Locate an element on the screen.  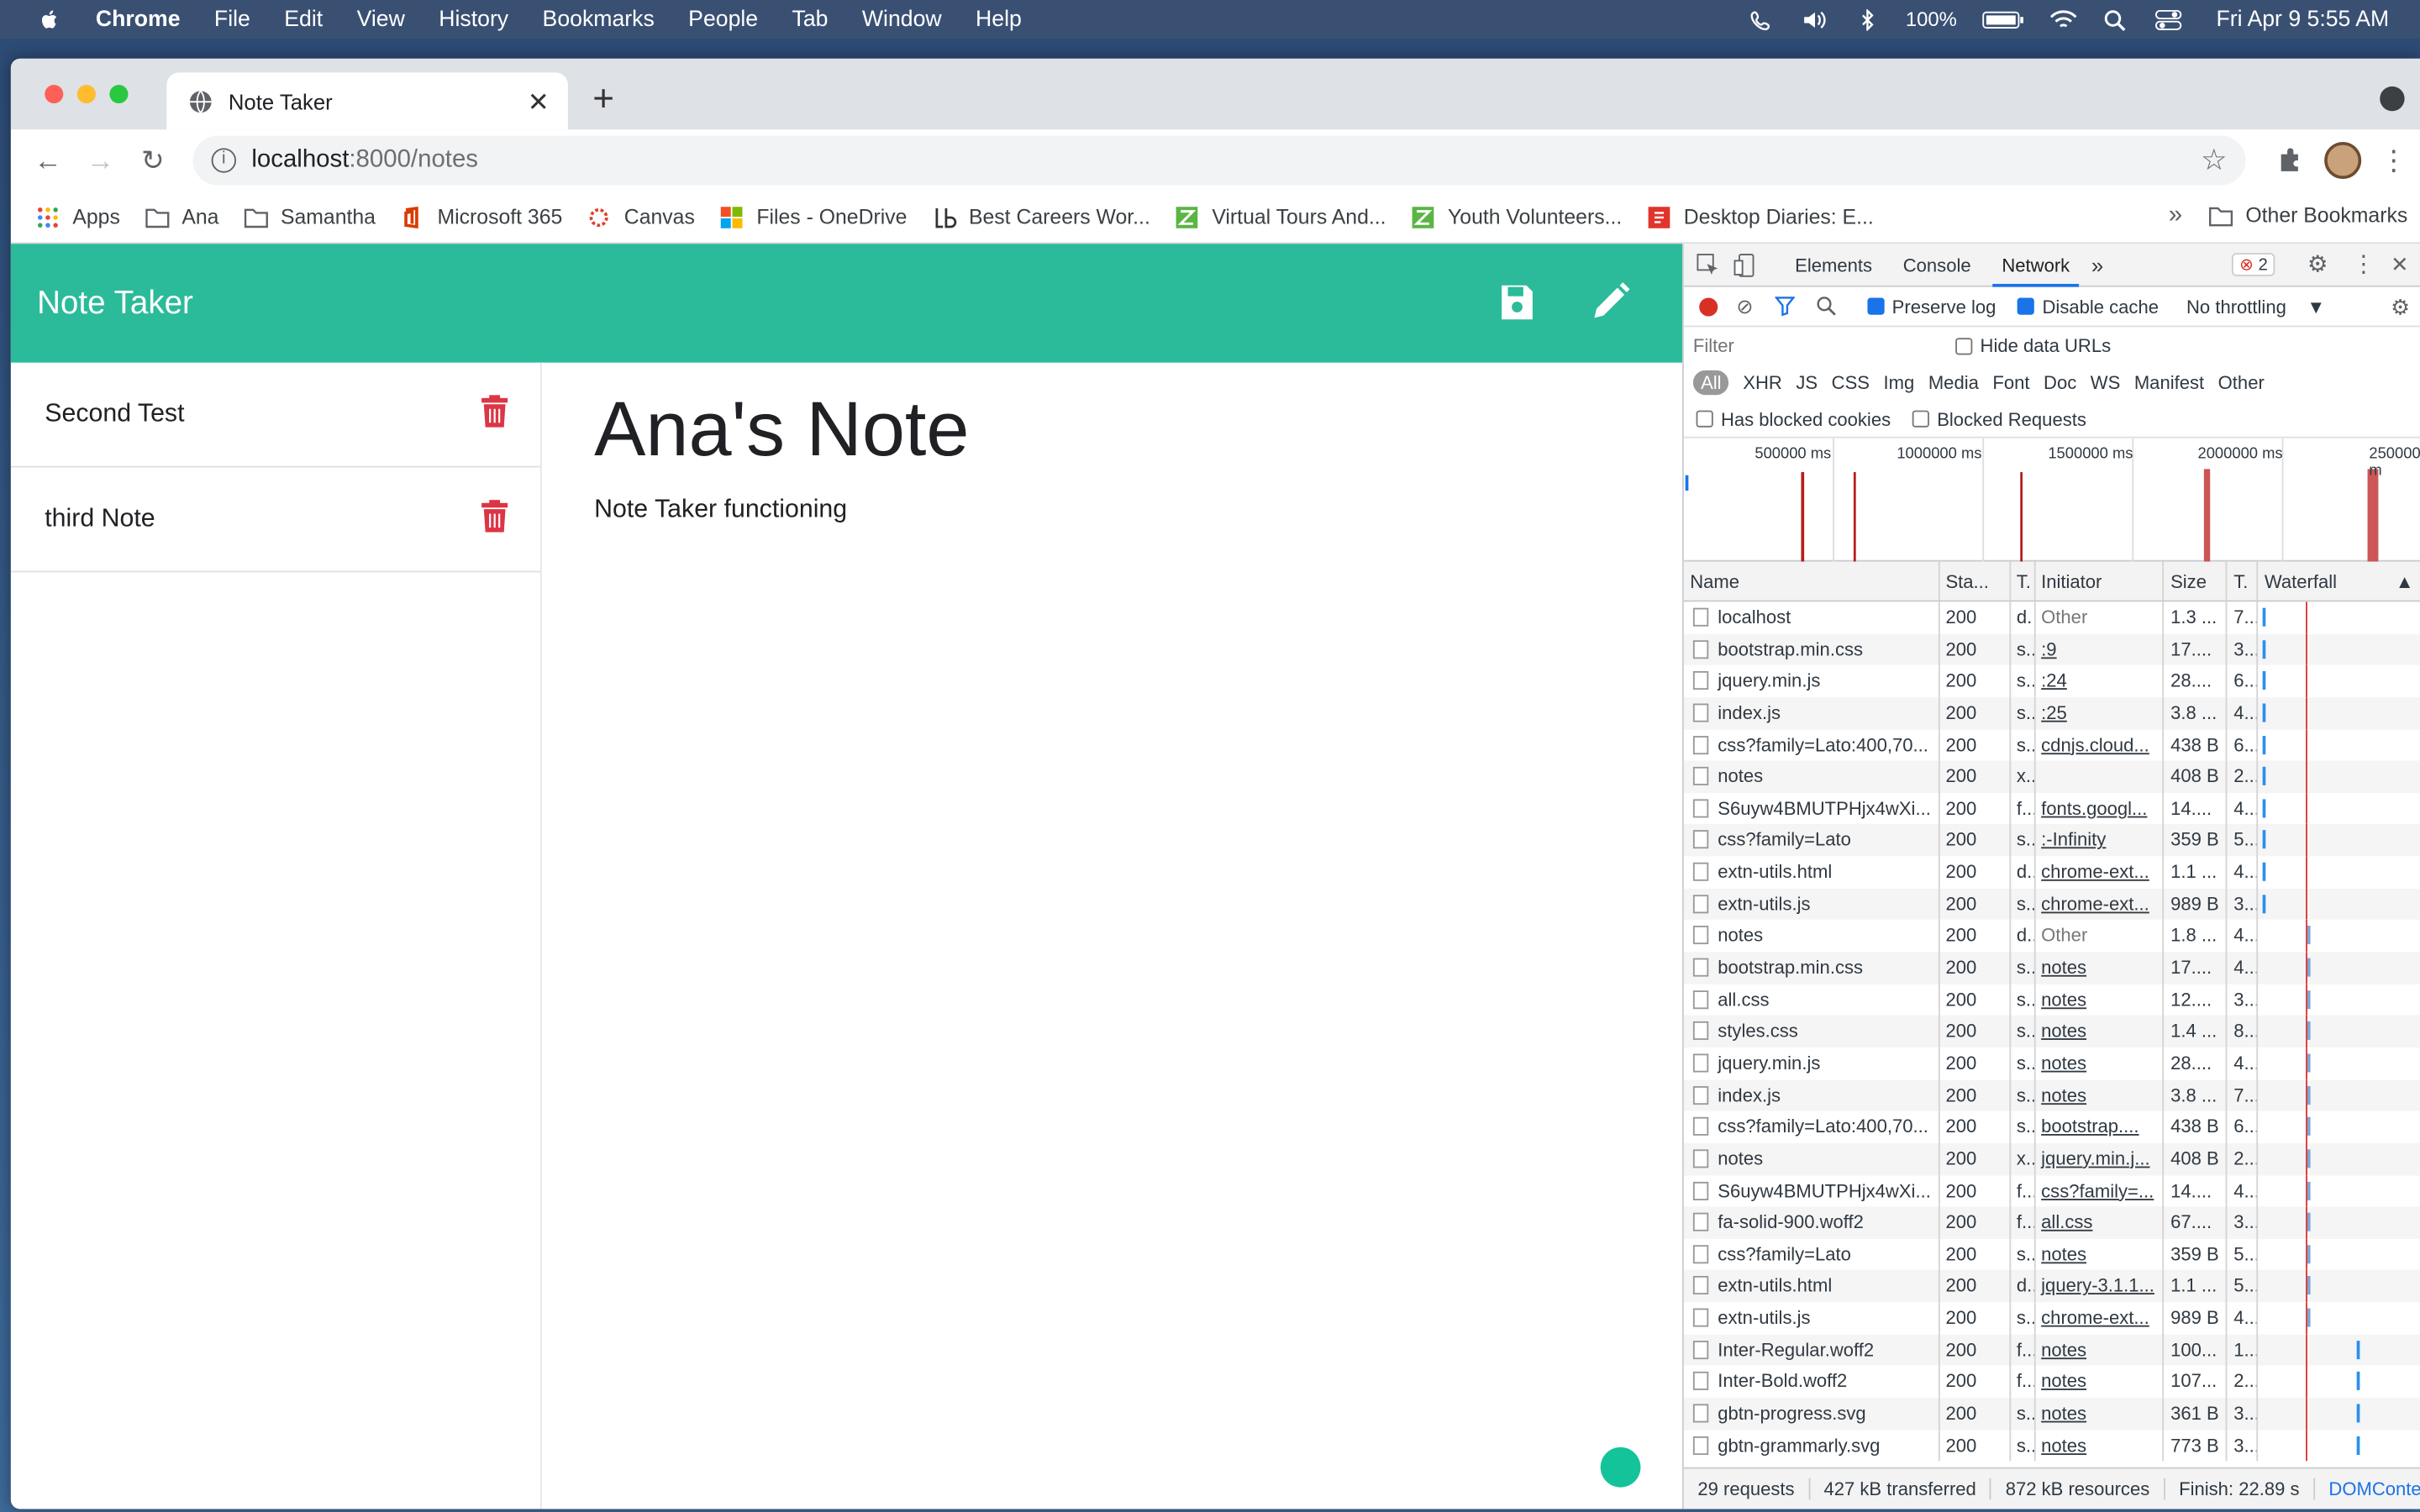
devtools-menu-icon: ⋮ is located at coordinates (2363, 263).